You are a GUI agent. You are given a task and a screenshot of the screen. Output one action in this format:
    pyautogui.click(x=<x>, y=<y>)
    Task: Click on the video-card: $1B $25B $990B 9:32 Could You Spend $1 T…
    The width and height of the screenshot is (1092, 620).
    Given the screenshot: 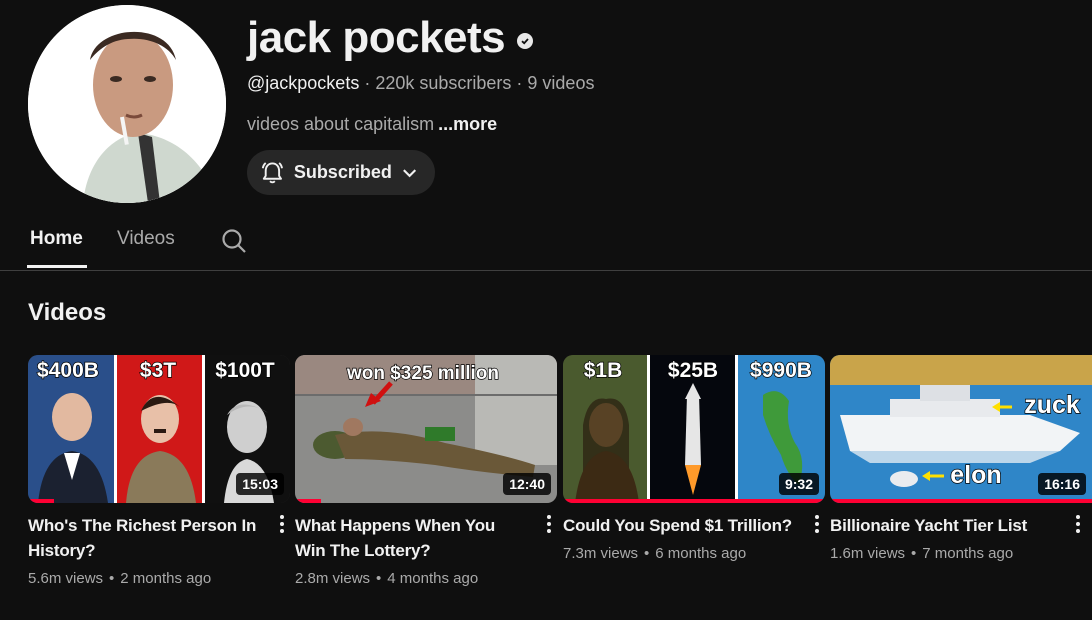 What is the action you would take?
    pyautogui.click(x=694, y=459)
    